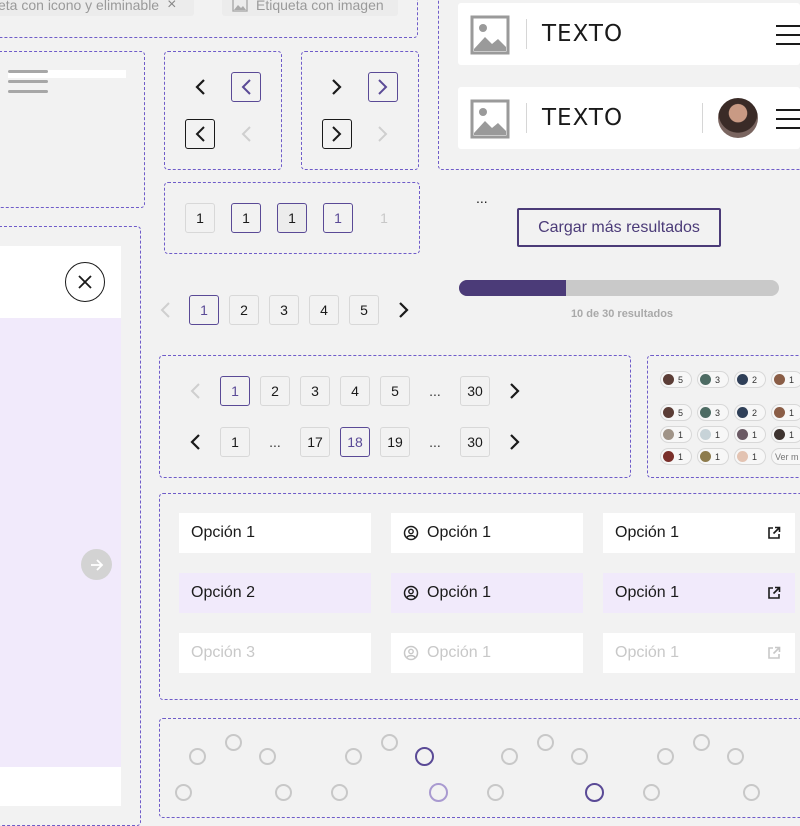 Image resolution: width=800 pixels, height=826 pixels. What do you see at coordinates (383, 87) in the screenshot?
I see `next-arrow-button-hover` at bounding box center [383, 87].